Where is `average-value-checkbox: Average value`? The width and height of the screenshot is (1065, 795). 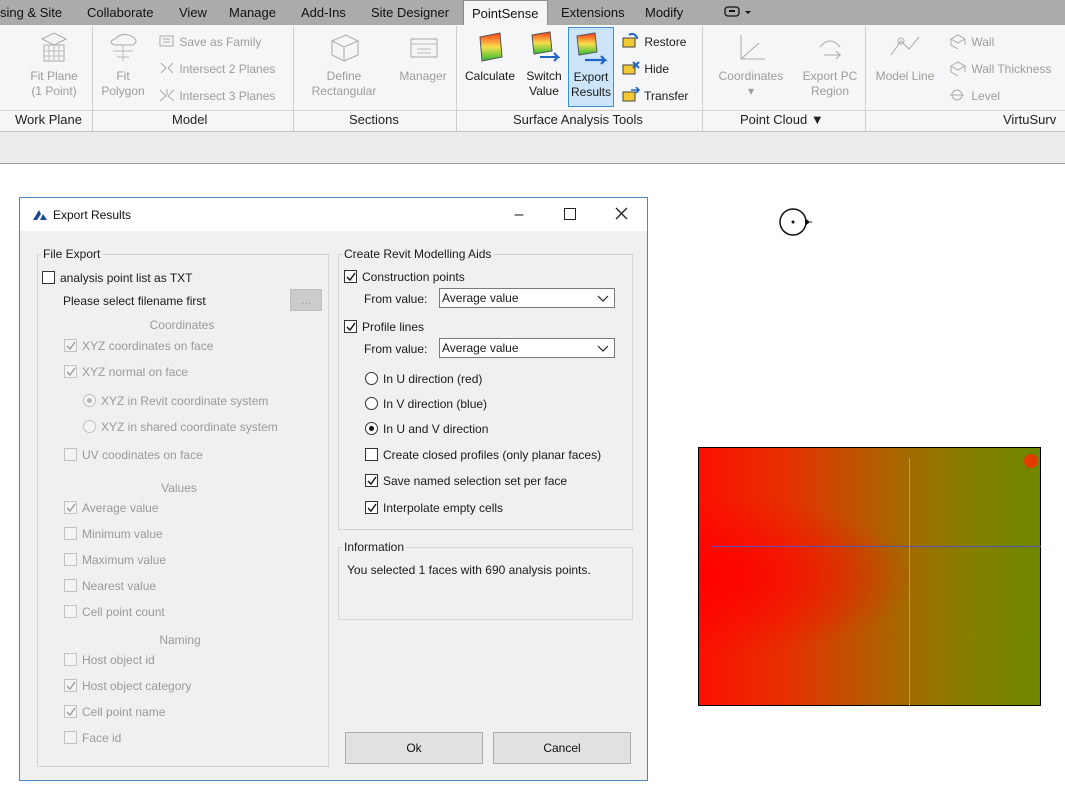
average-value-checkbox: Average value is located at coordinates (111, 508).